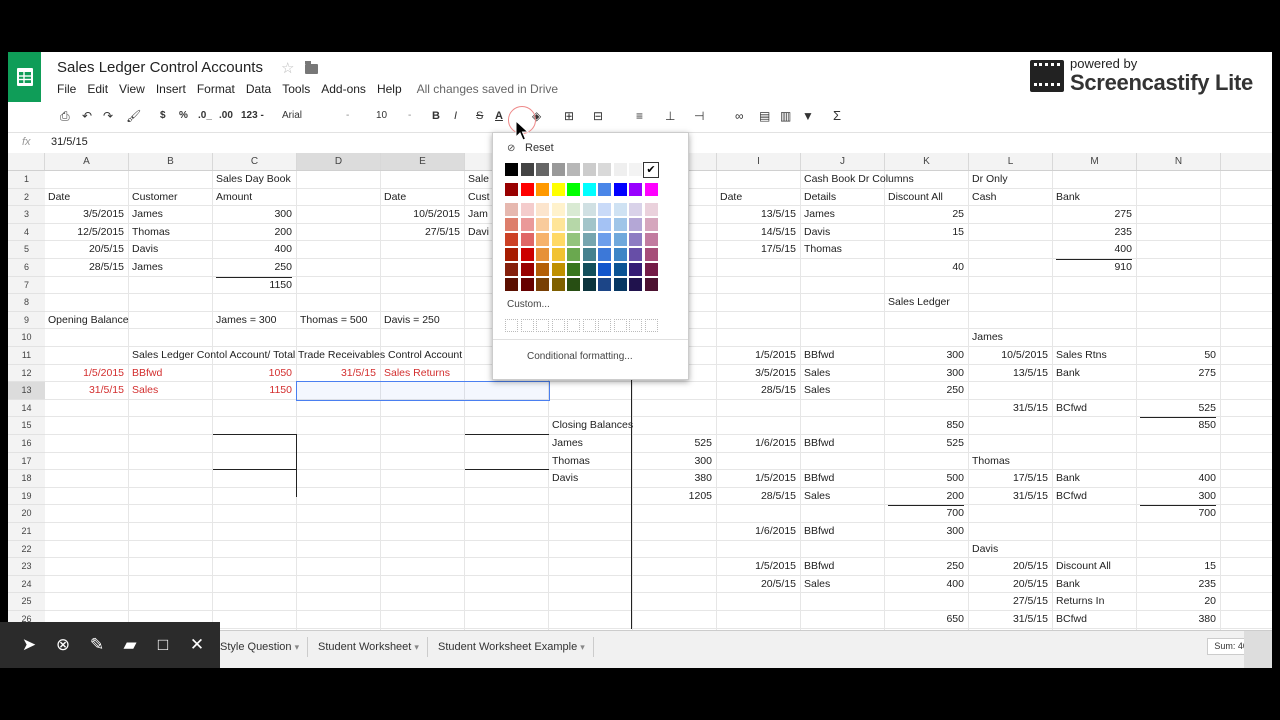  What do you see at coordinates (590, 462) in the screenshot?
I see `cell-g17: Thomas` at bounding box center [590, 462].